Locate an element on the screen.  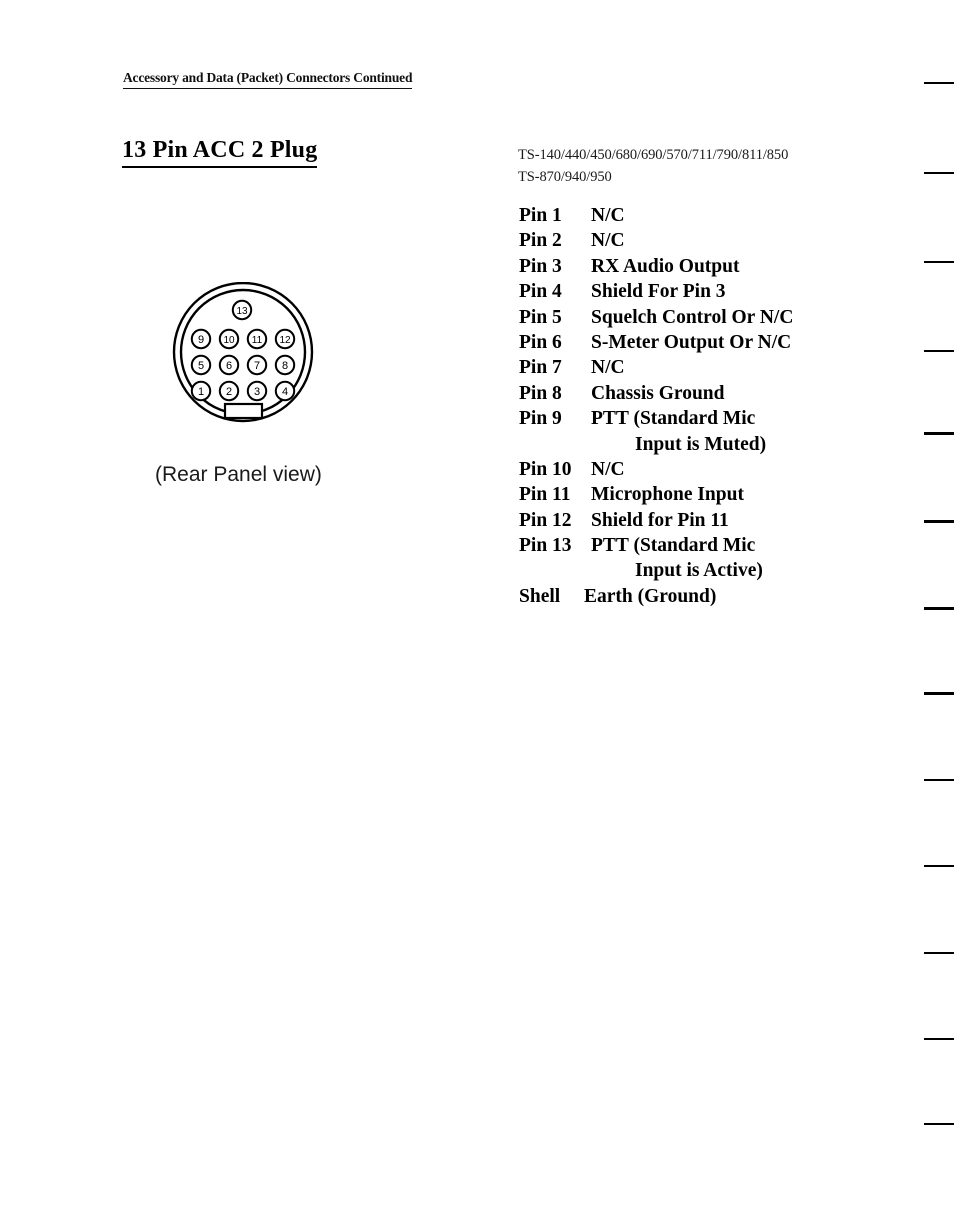
connector-pin-number: 6 is located at coordinates (229, 366).